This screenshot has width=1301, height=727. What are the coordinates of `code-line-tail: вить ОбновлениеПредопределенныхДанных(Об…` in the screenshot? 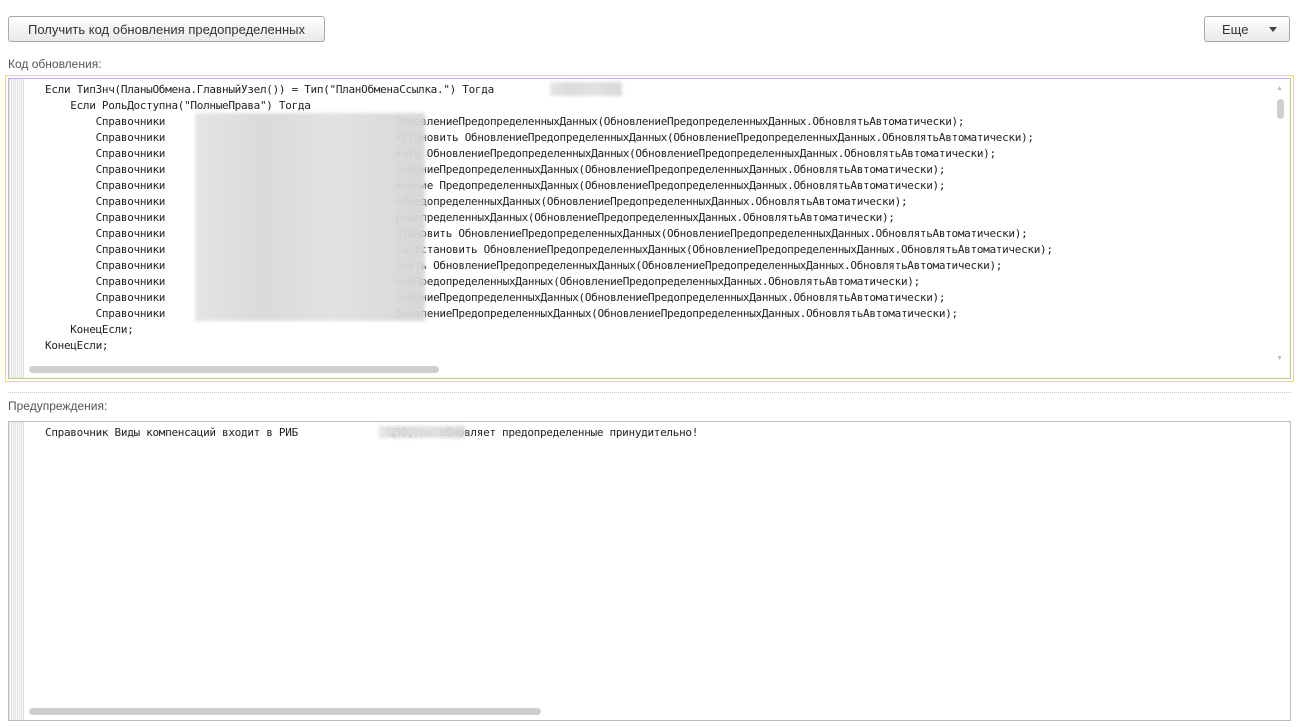 It's located at (695, 153).